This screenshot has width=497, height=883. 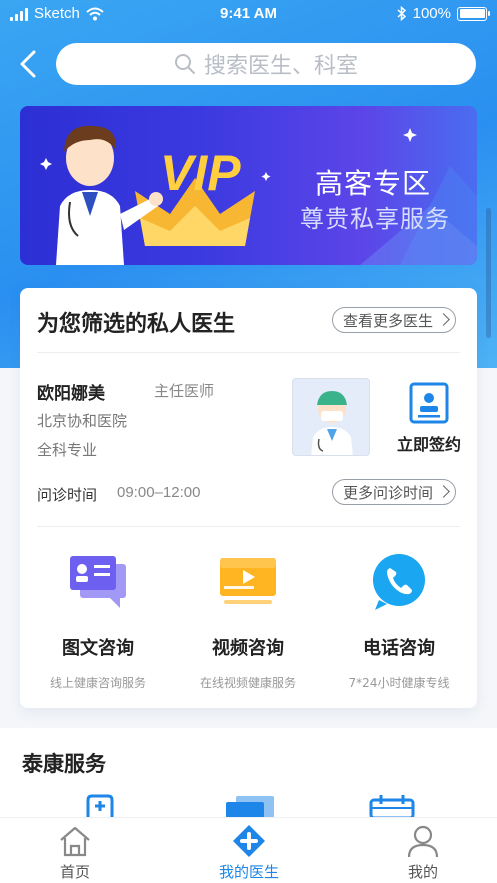 I want to click on more-times-label: 更多问诊时间, so click(x=388, y=492).